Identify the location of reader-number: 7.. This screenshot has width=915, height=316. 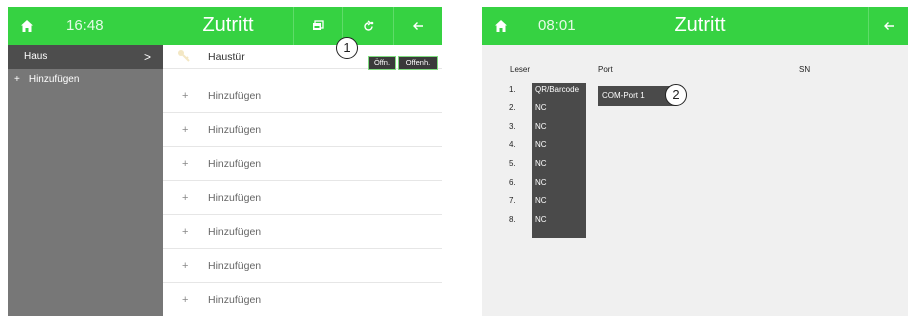
(512, 200).